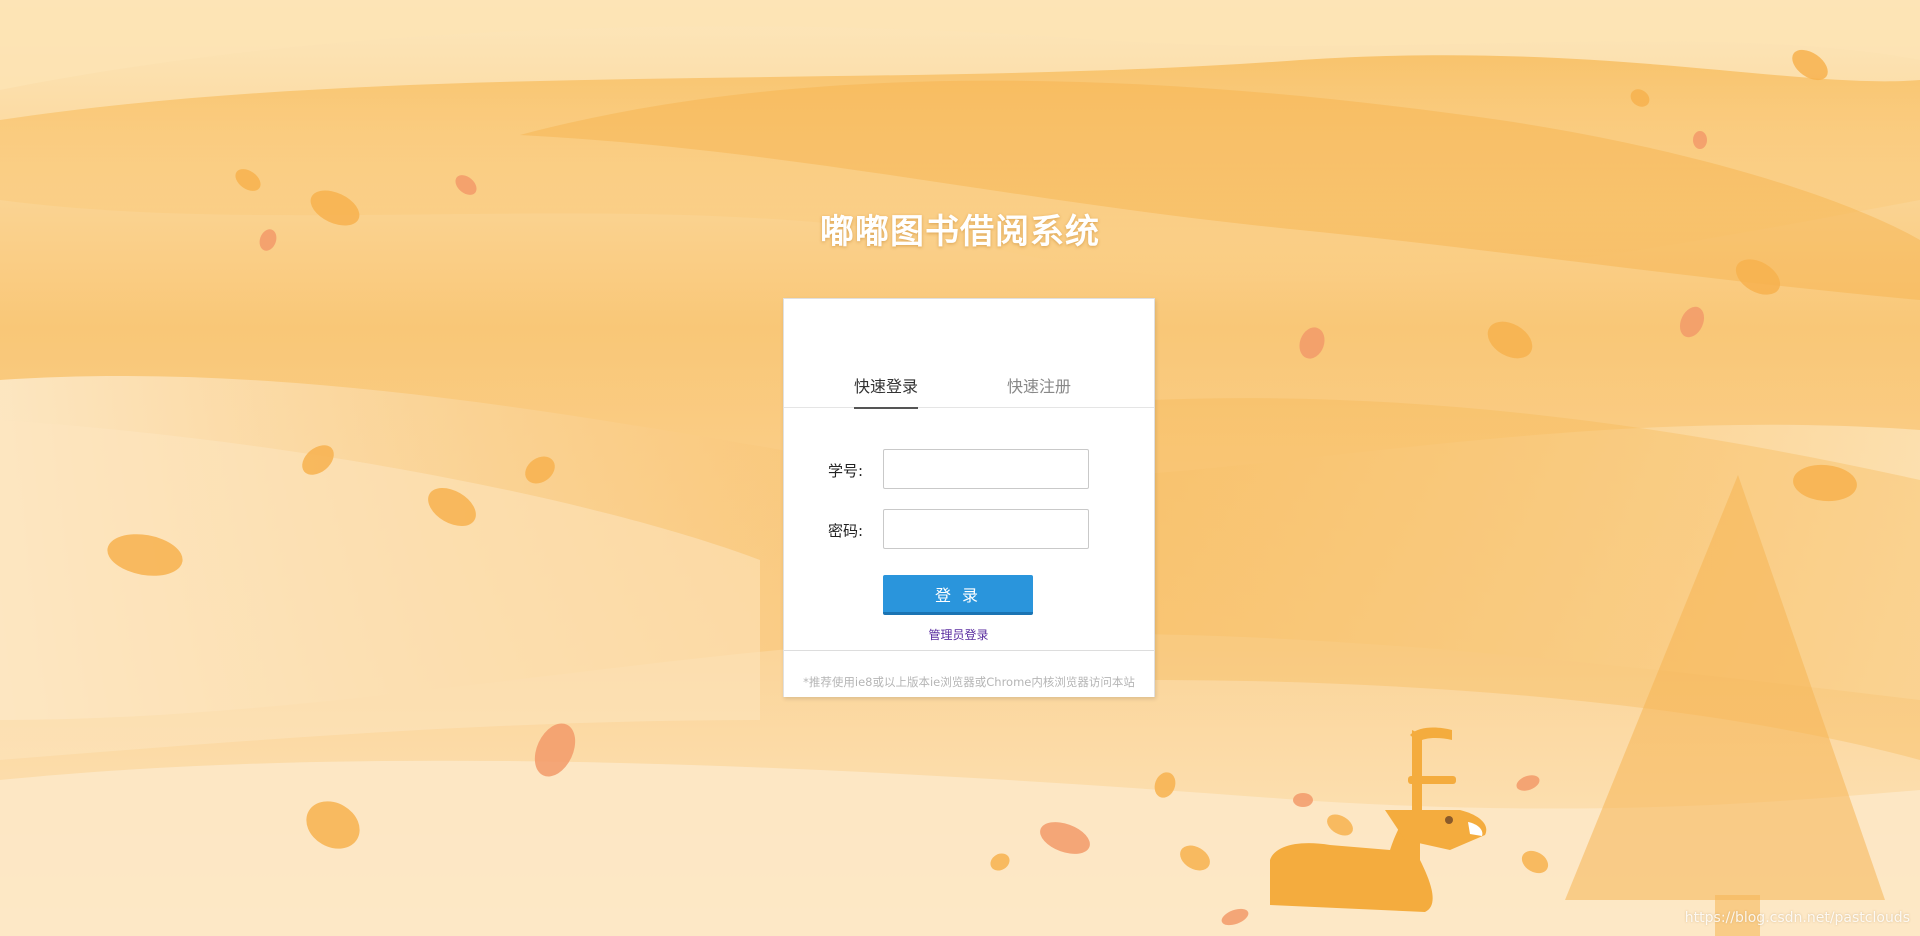  What do you see at coordinates (969, 682) in the screenshot?
I see `browser-recommendation-note: *推荐使用ie8或以上版本ie浏览器或Chrome内核浏览器访问本站` at bounding box center [969, 682].